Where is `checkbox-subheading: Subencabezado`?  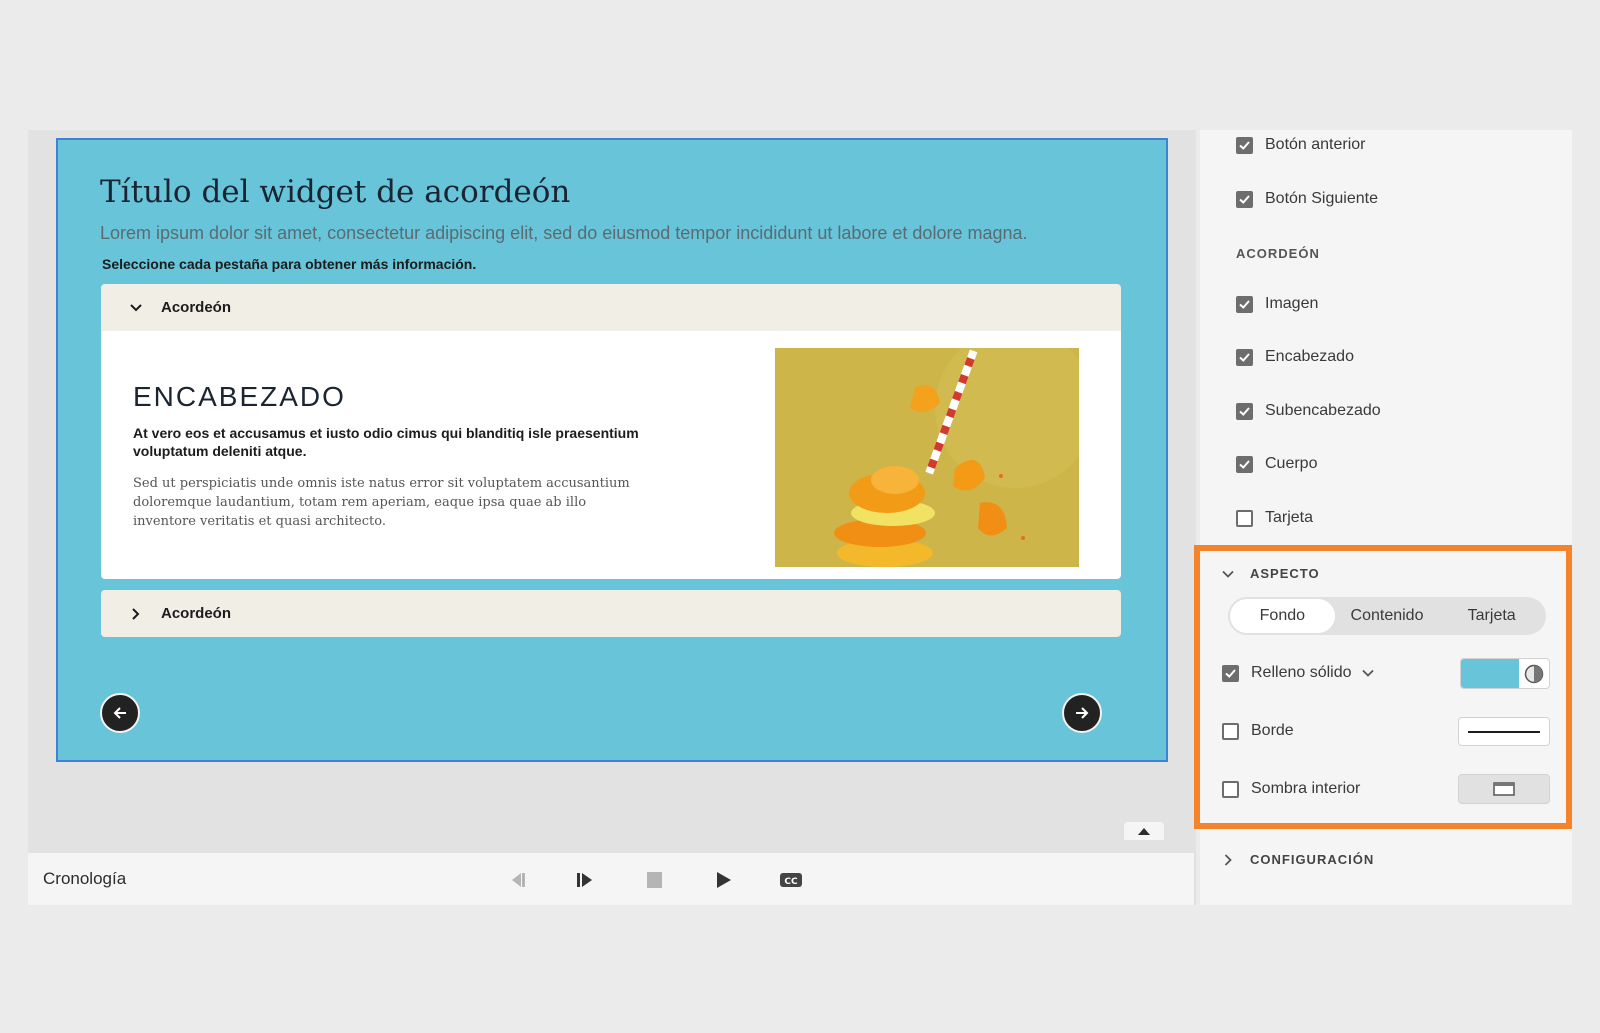
checkbox-subheading: Subencabezado is located at coordinates (1308, 411).